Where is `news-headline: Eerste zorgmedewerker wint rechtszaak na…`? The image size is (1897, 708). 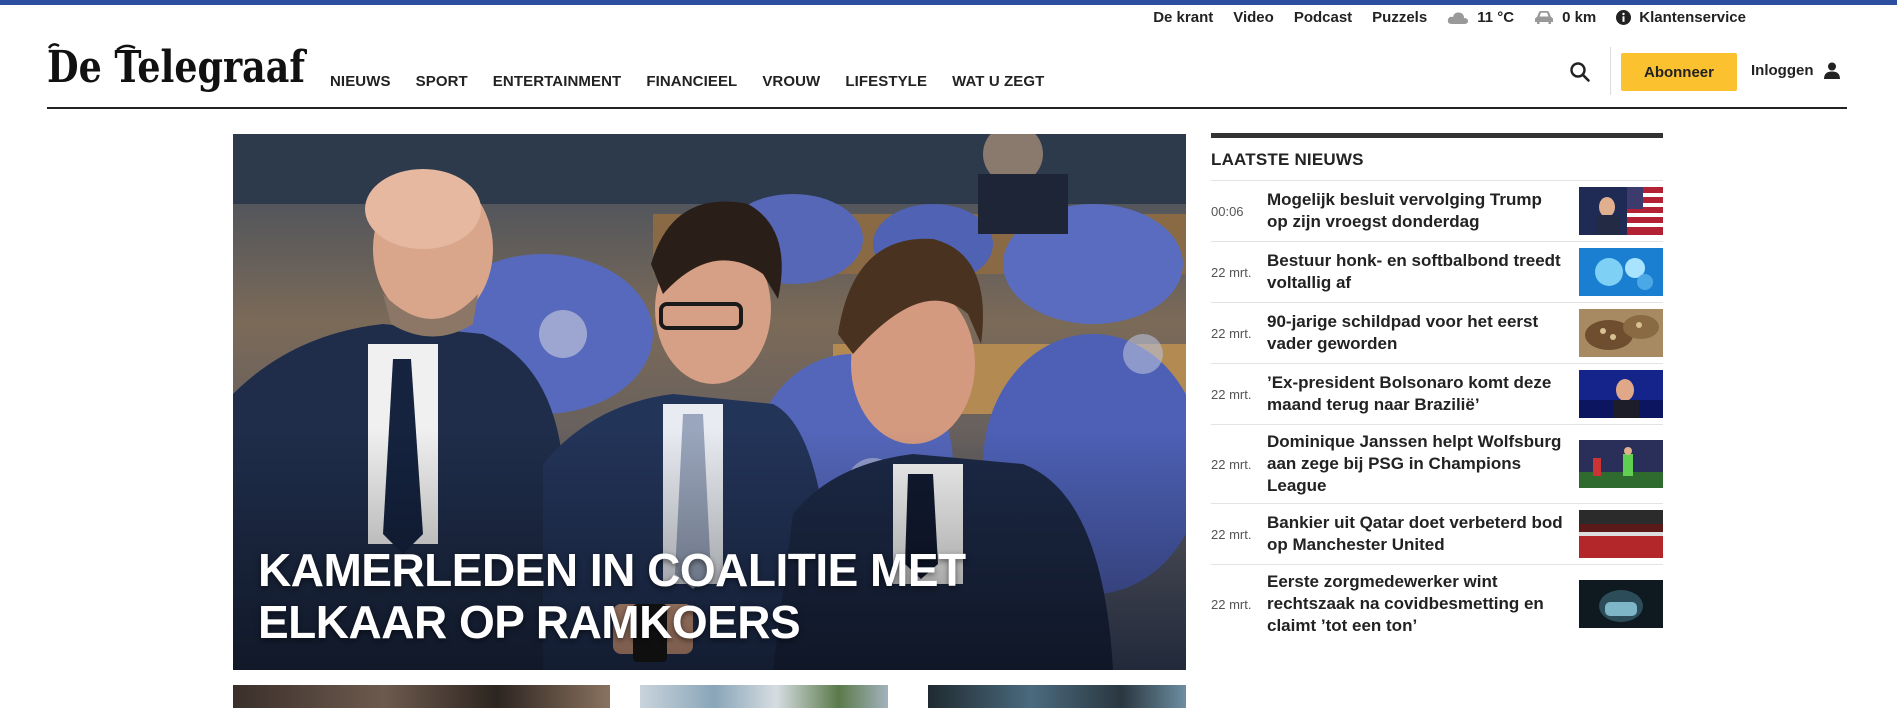 news-headline: Eerste zorgmedewerker wint rechtszaak na… is located at coordinates (1422, 604).